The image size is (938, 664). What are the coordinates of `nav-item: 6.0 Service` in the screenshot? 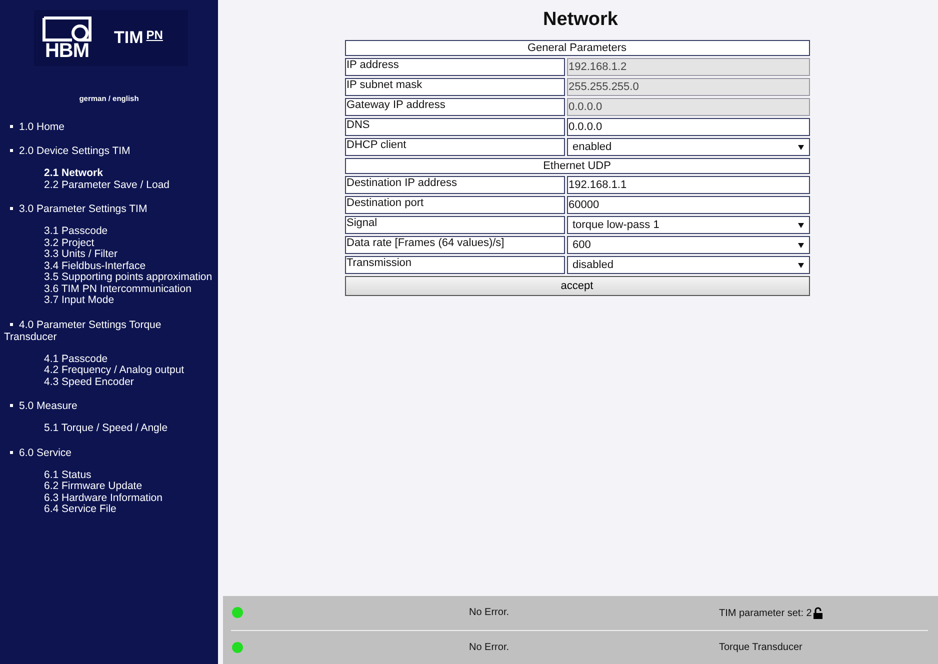 It's located at (88, 452).